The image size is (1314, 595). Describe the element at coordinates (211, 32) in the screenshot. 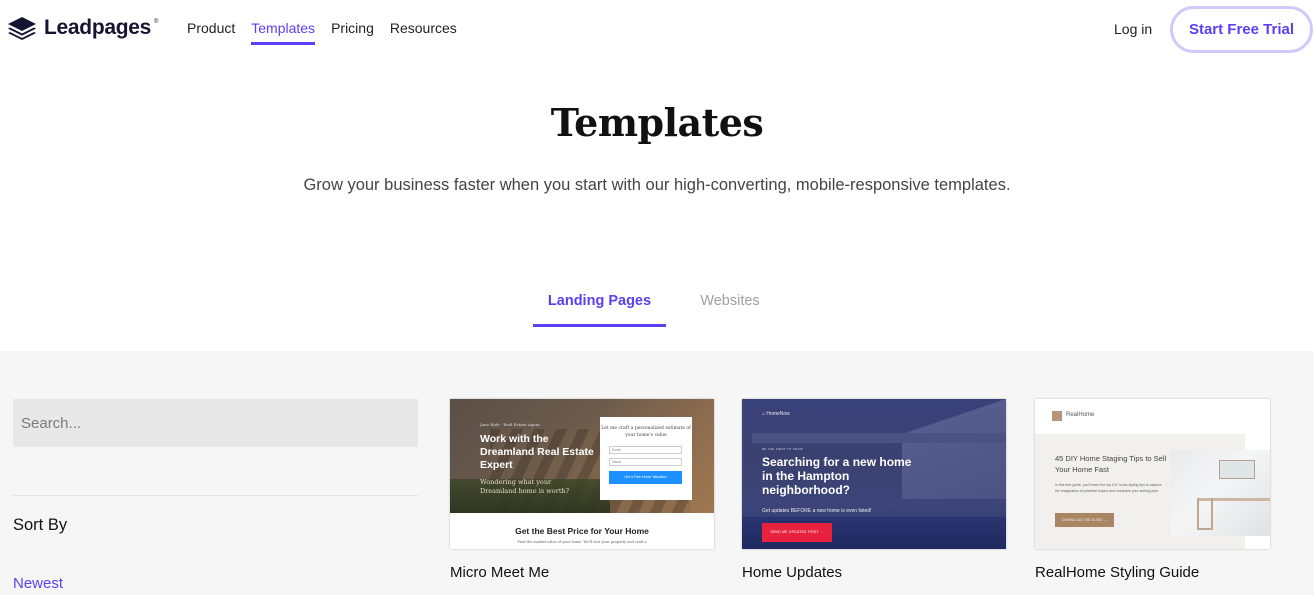

I see `nav-product: Product` at that location.